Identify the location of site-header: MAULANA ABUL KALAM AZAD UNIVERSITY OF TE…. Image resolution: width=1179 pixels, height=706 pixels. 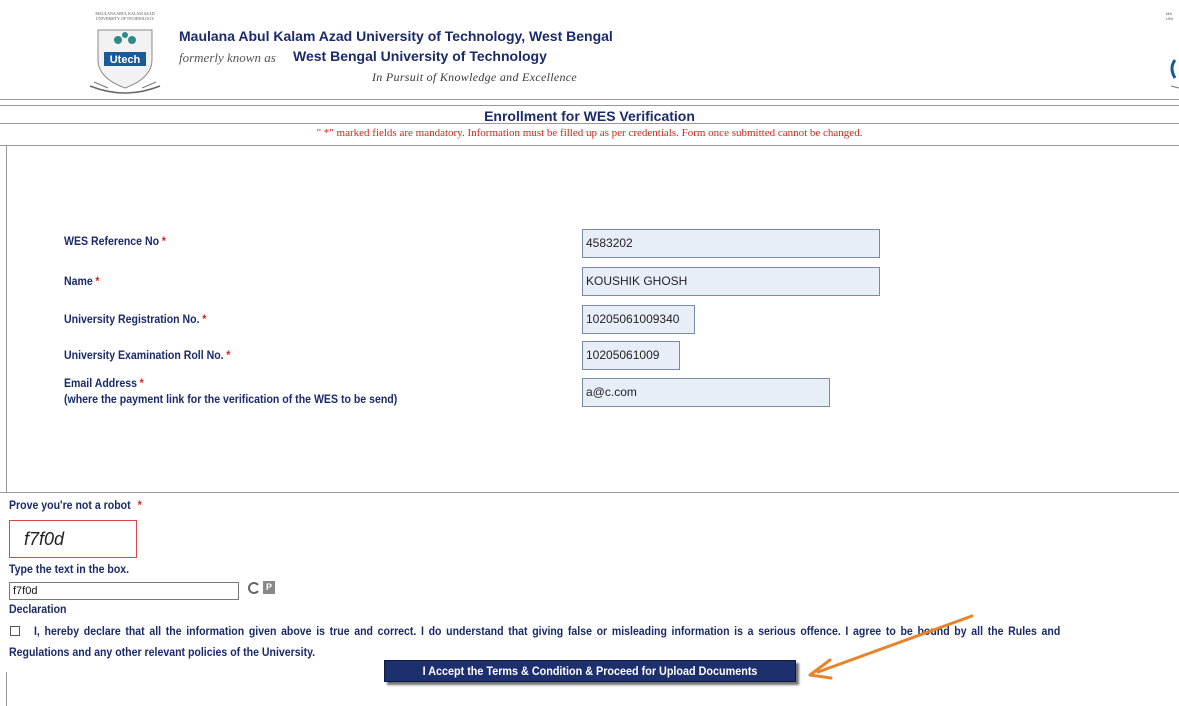
(589, 50).